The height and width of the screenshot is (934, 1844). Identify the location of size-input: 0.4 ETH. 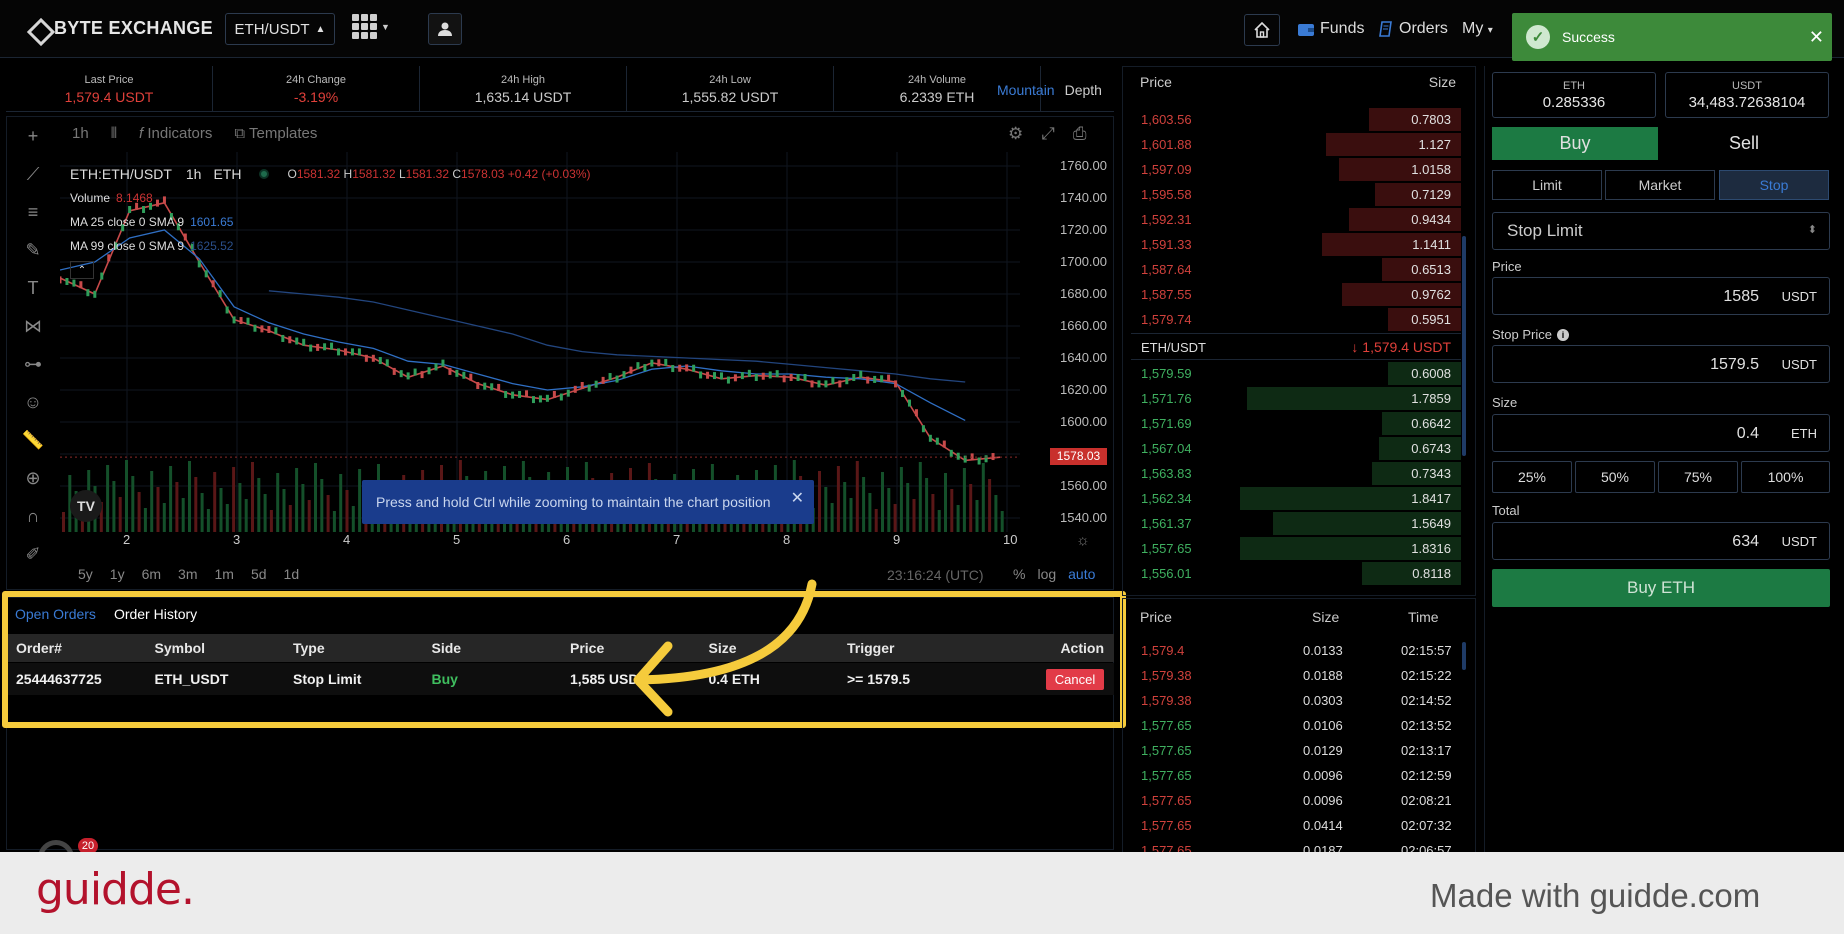
(1661, 433).